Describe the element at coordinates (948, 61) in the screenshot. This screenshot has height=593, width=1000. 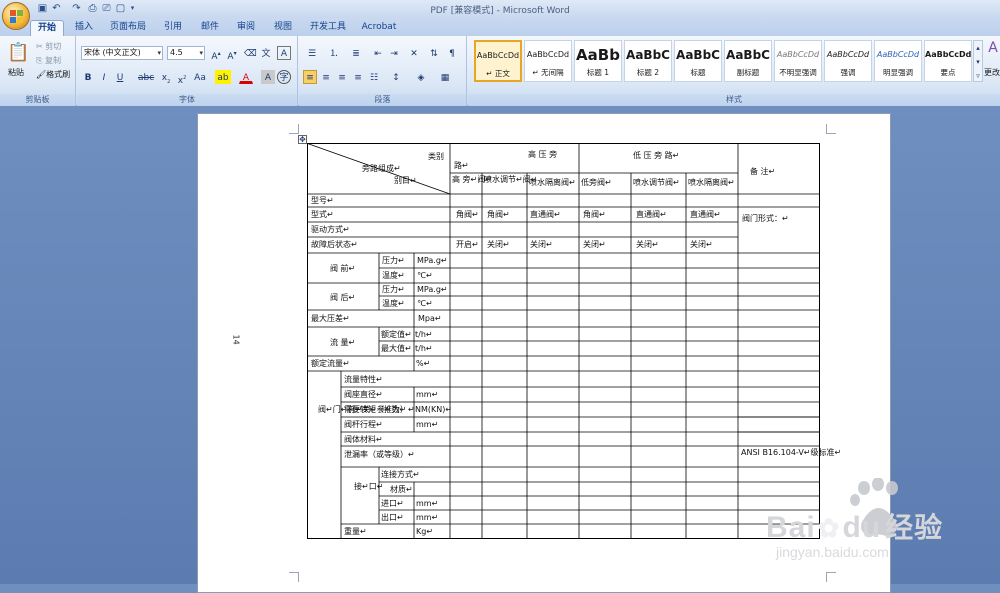
I see `style-strong: AaBbCcDd 要点` at that location.